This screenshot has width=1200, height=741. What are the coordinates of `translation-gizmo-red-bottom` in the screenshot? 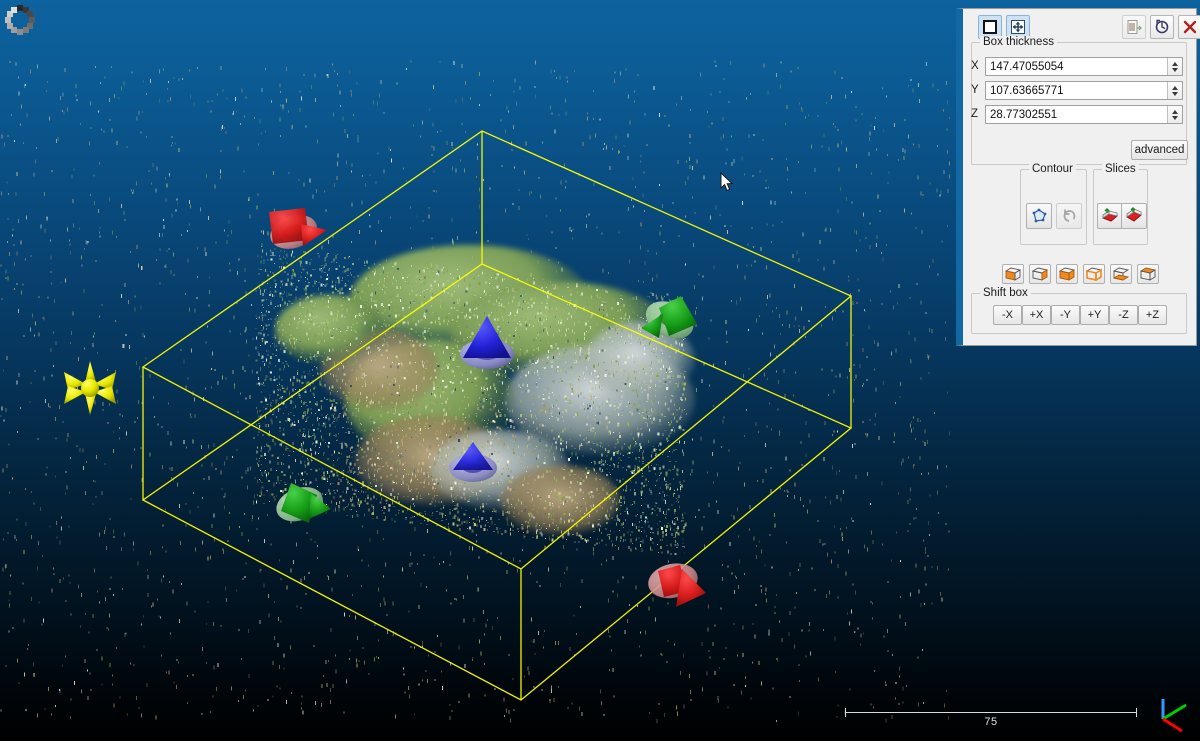 It's located at (677, 585).